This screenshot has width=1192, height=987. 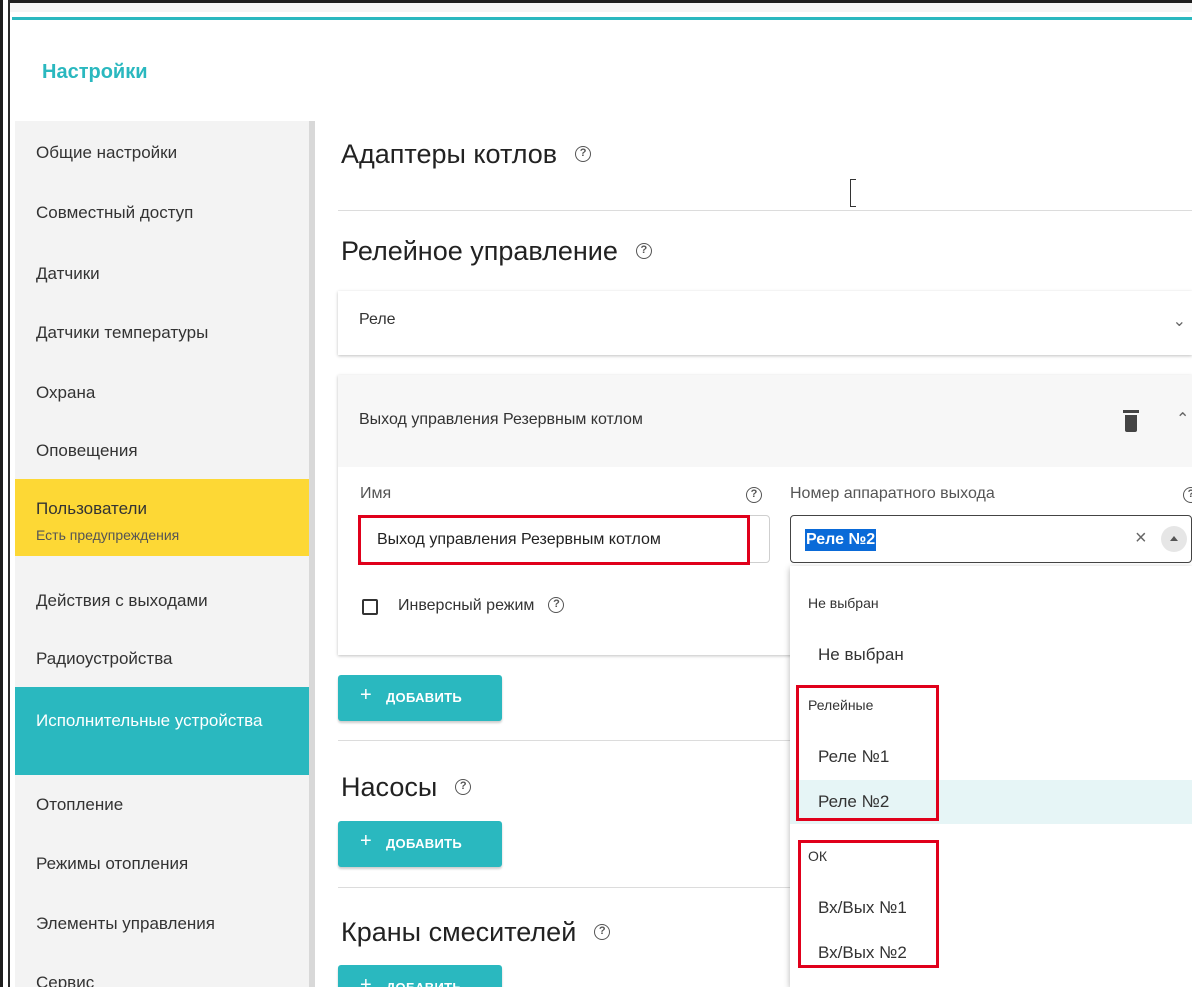 What do you see at coordinates (162, 980) in the screenshot?
I see `sidebar-item-service: Сервис` at bounding box center [162, 980].